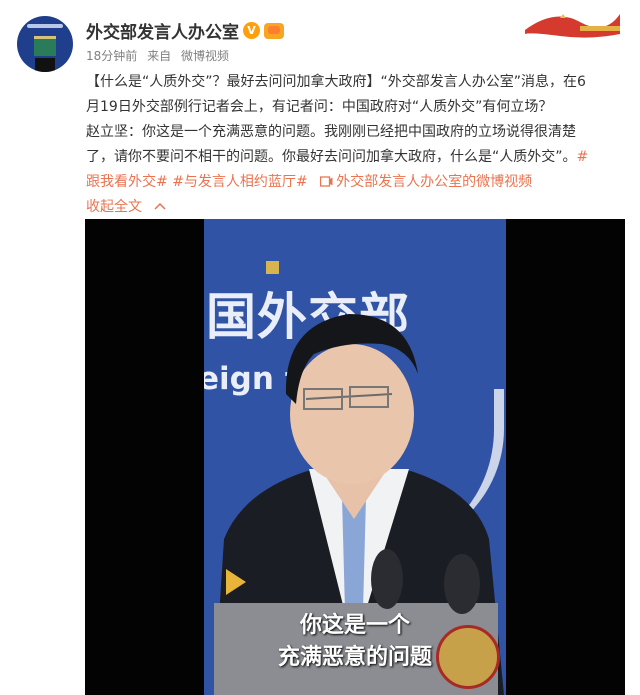 This screenshot has width=640, height=695. What do you see at coordinates (233, 82) in the screenshot?
I see `post-title: 【什么是“人质外交”？最好去问问加拿大政府】` at bounding box center [233, 82].